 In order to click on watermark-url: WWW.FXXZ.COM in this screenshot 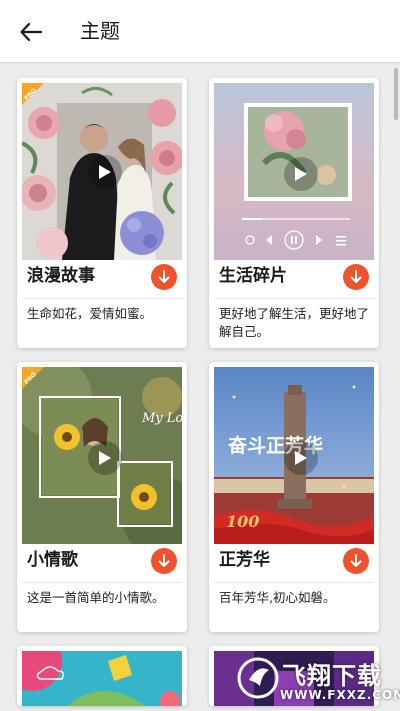, I will do `click(340, 695)`.